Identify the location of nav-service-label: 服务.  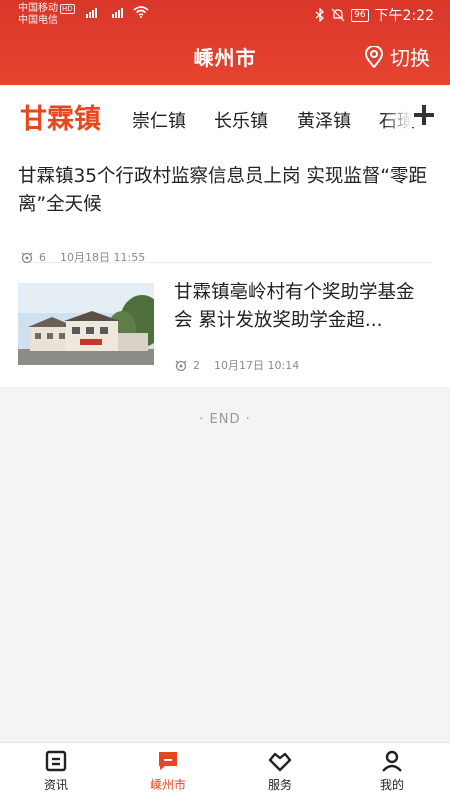
(279, 785).